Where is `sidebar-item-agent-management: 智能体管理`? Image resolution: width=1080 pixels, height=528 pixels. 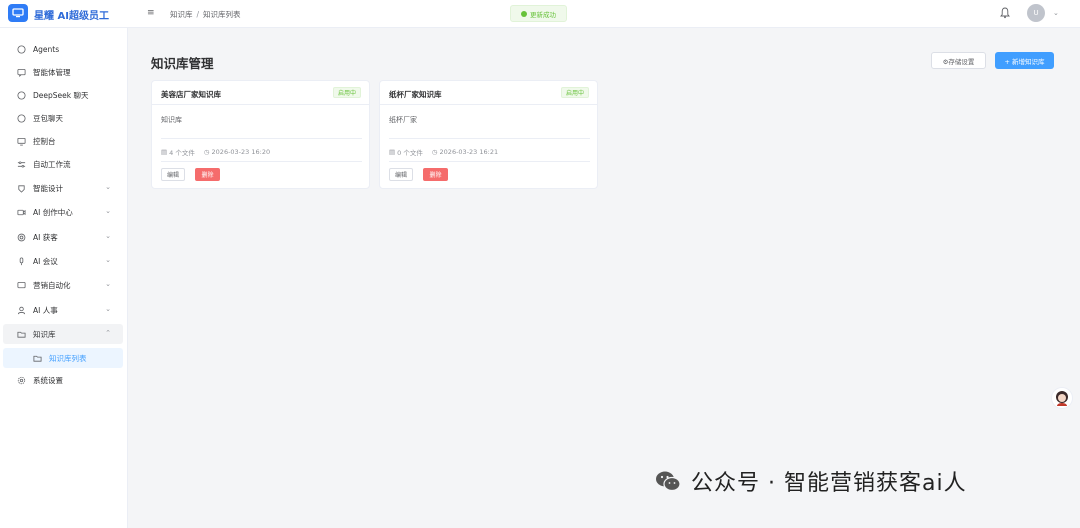
sidebar-item-agent-management: 智能体管理 is located at coordinates (63, 72).